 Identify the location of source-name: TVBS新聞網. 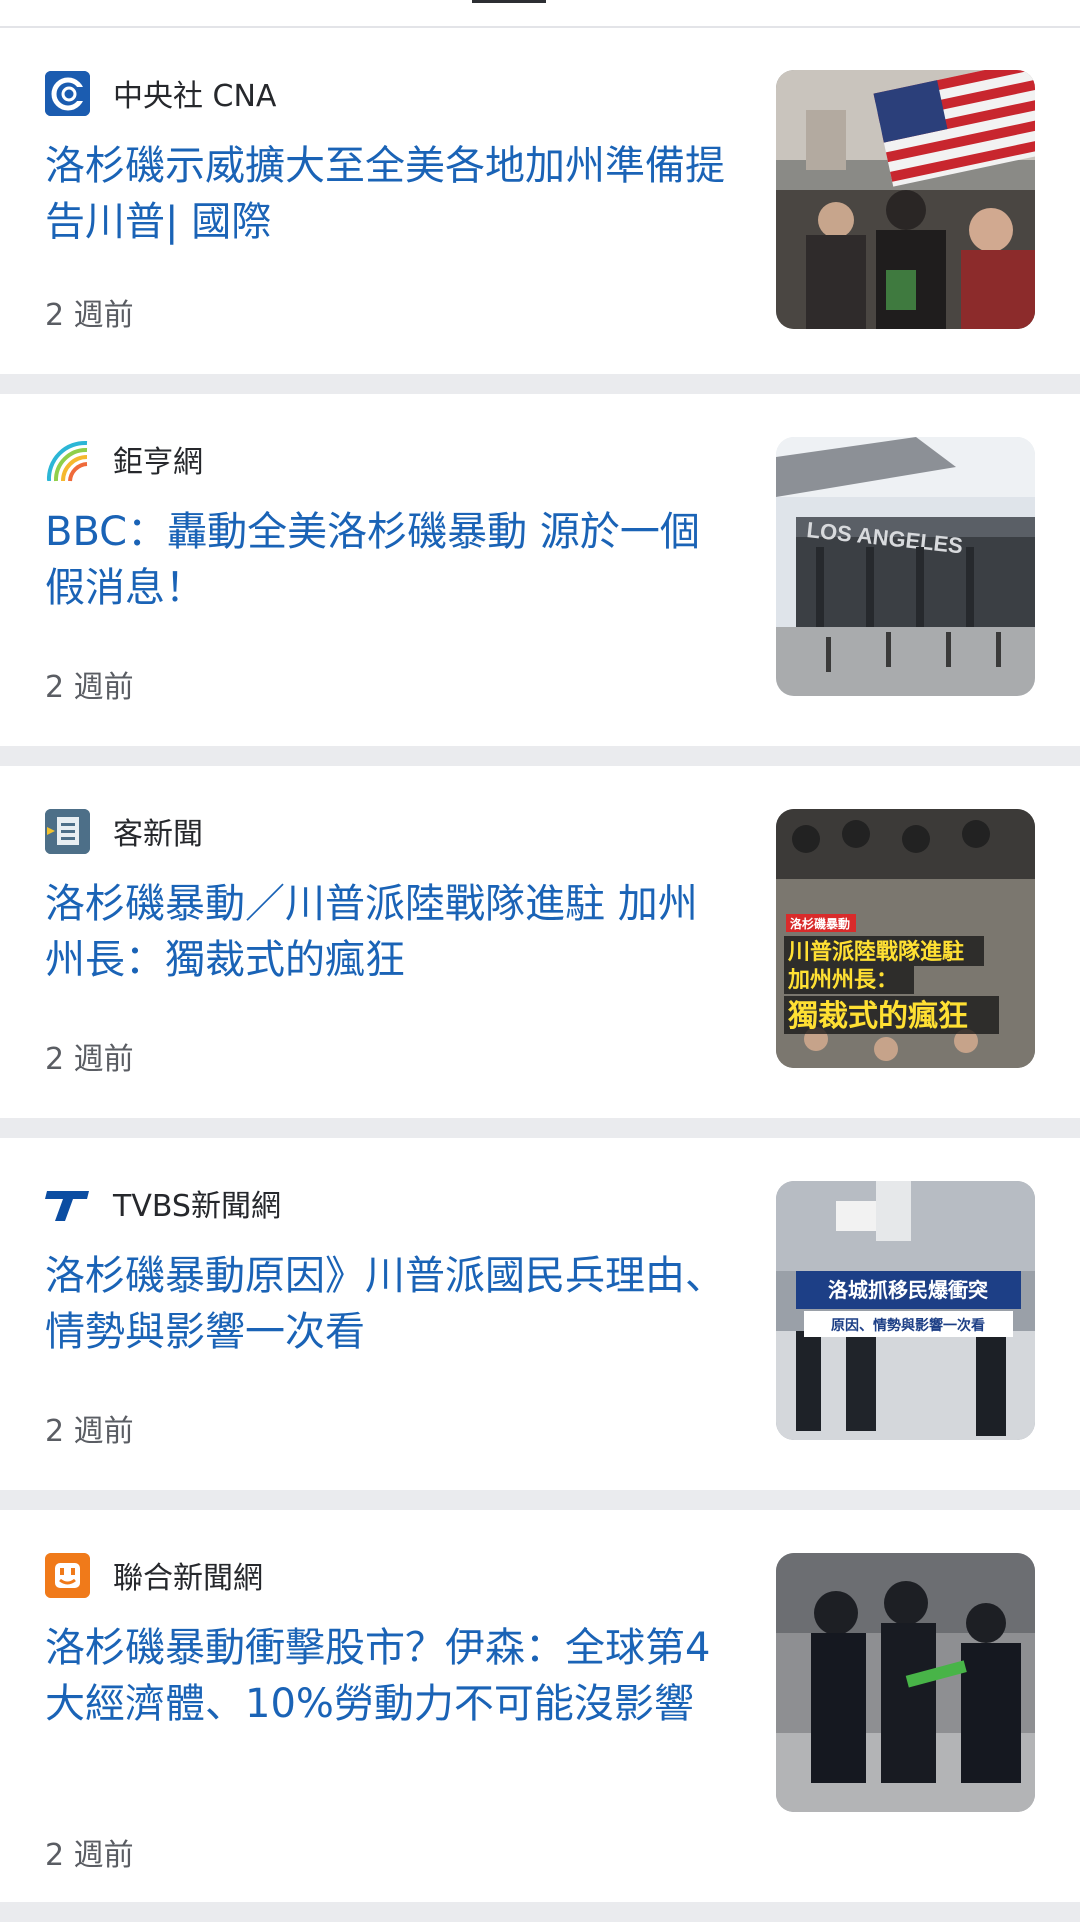
(197, 1206).